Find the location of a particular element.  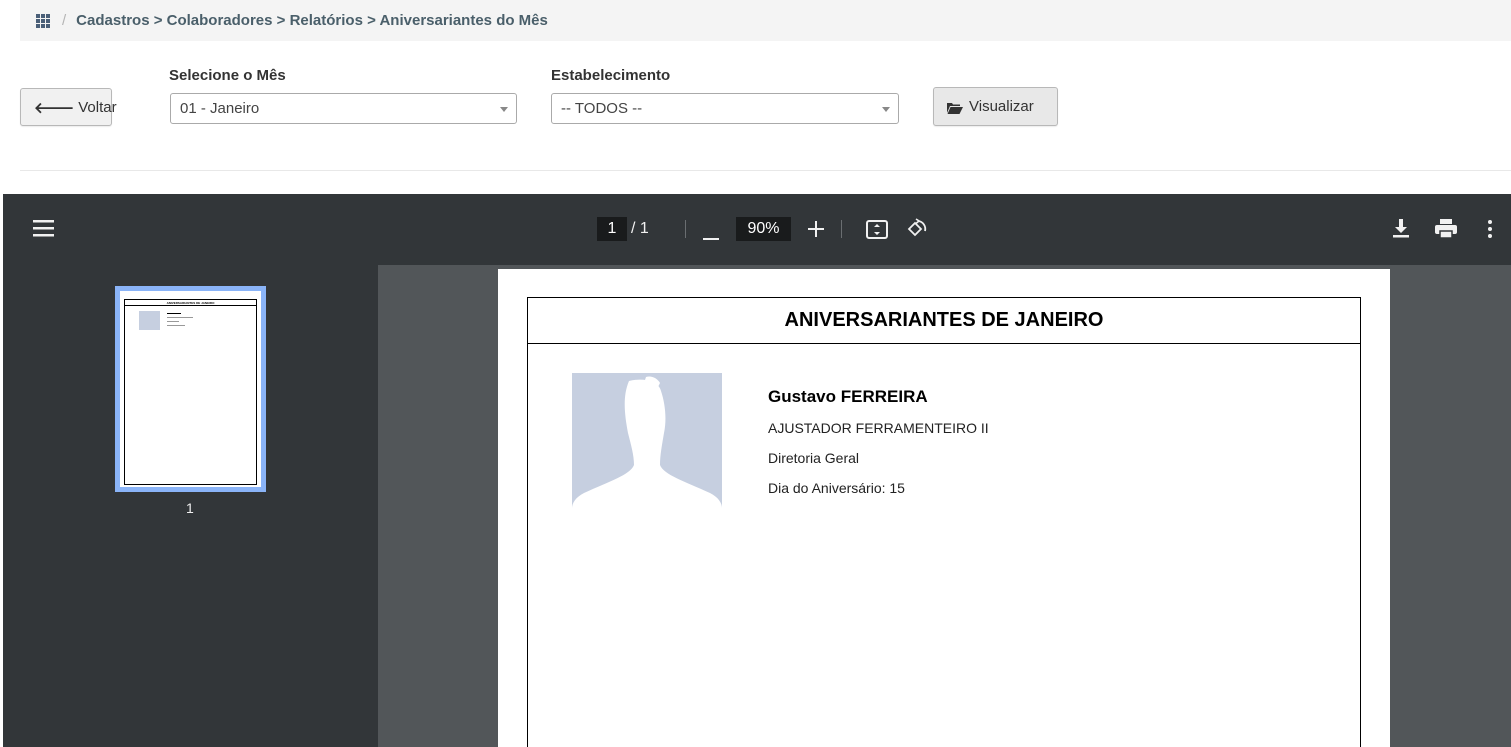

thumbnail-page-number: 1 is located at coordinates (190, 508).